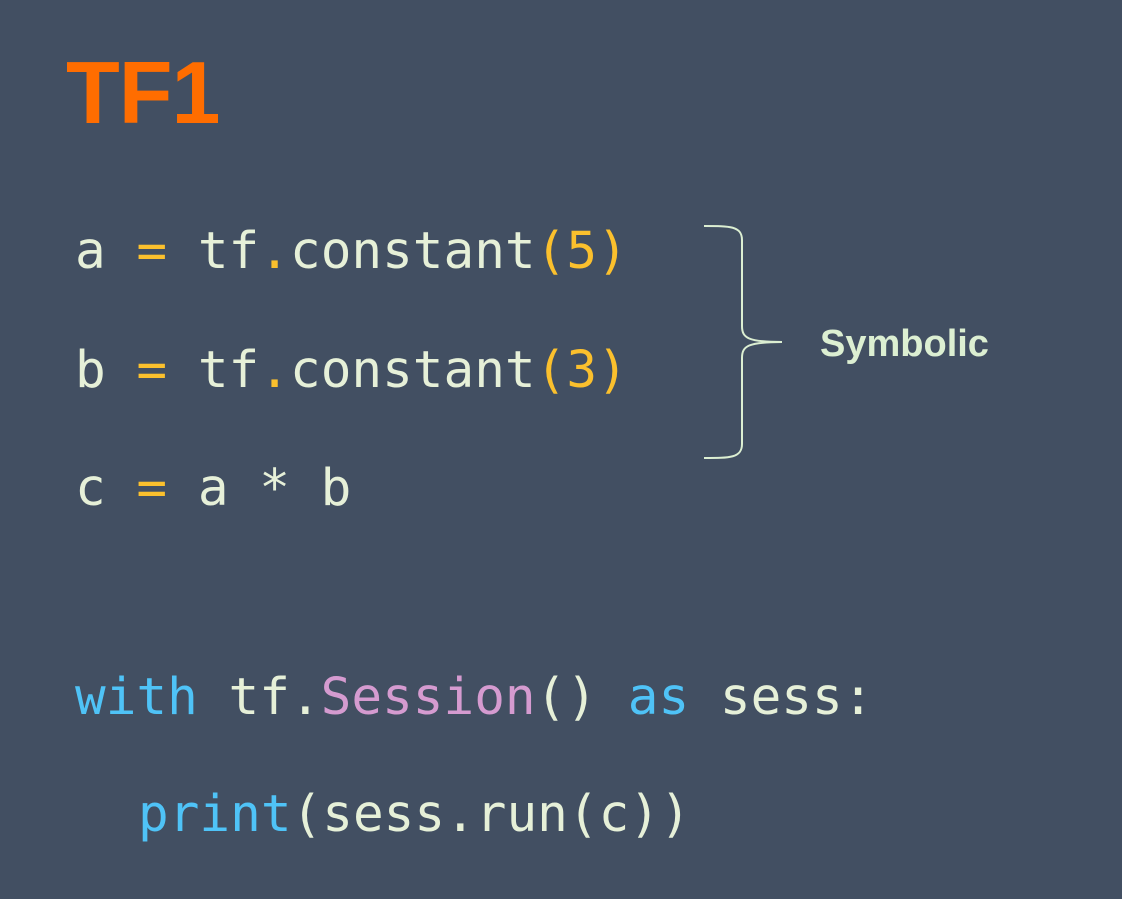 The height and width of the screenshot is (899, 1122). What do you see at coordinates (90, 488) in the screenshot?
I see `code-token: c` at bounding box center [90, 488].